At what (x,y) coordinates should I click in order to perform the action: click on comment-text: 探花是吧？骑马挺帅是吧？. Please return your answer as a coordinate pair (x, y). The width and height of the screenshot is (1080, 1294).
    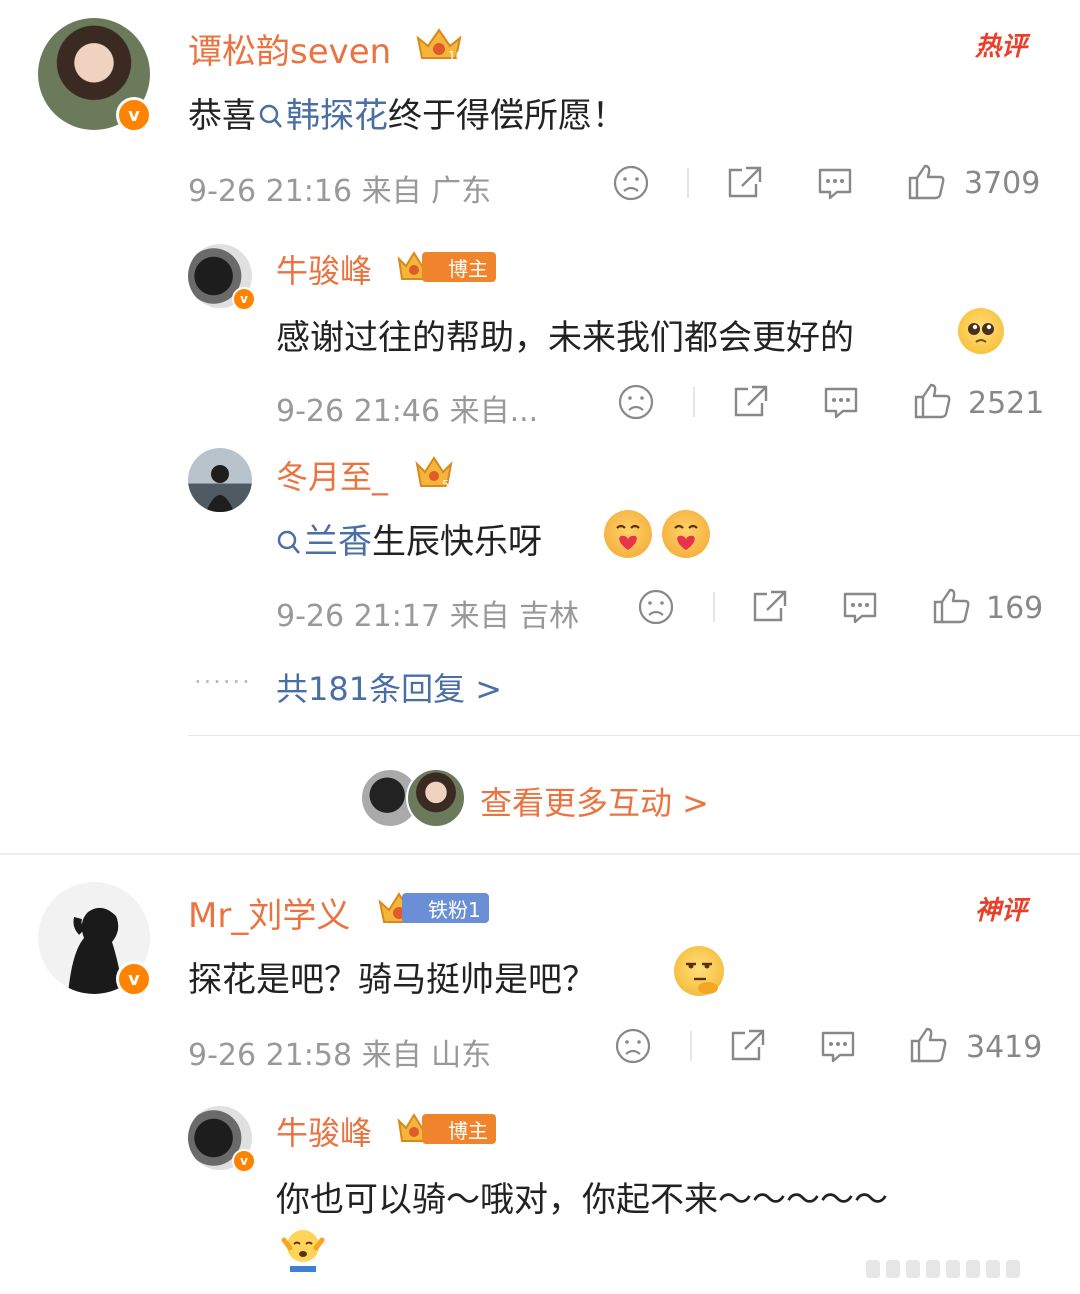
    Looking at the image, I should click on (392, 980).